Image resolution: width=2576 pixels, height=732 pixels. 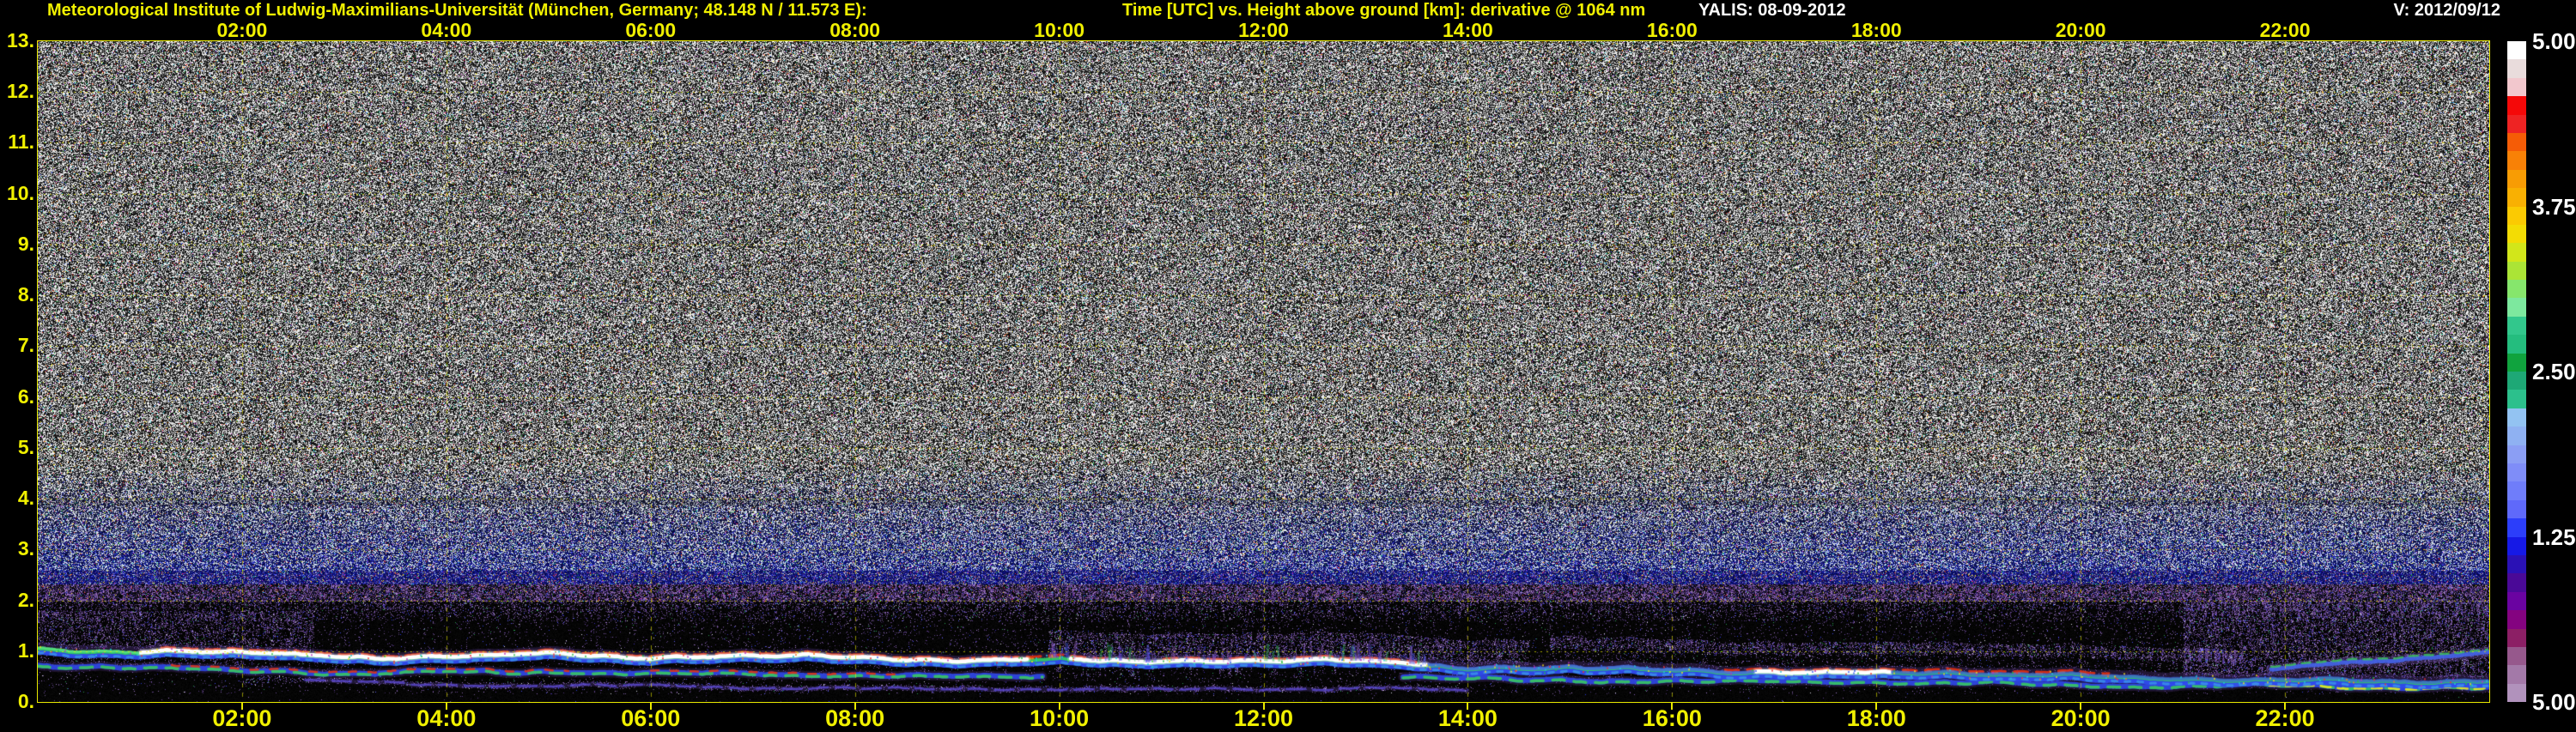 What do you see at coordinates (25, 447) in the screenshot?
I see `height-tick-label: 5.` at bounding box center [25, 447].